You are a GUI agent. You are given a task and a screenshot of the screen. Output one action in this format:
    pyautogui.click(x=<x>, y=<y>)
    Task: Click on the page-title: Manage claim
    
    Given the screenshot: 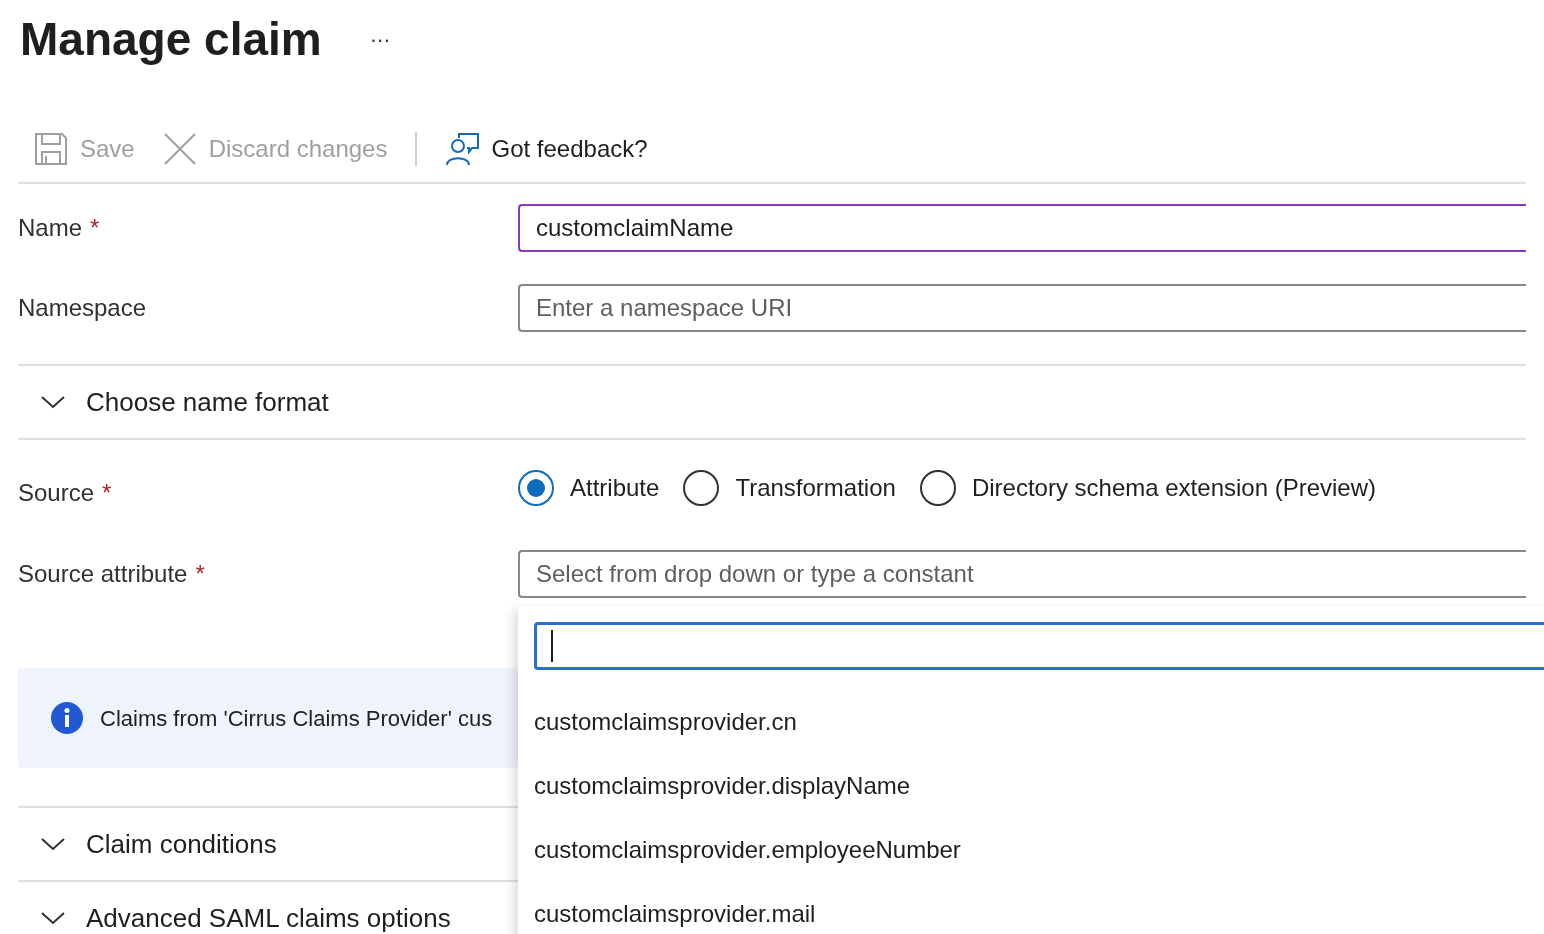 What is the action you would take?
    pyautogui.click(x=171, y=39)
    